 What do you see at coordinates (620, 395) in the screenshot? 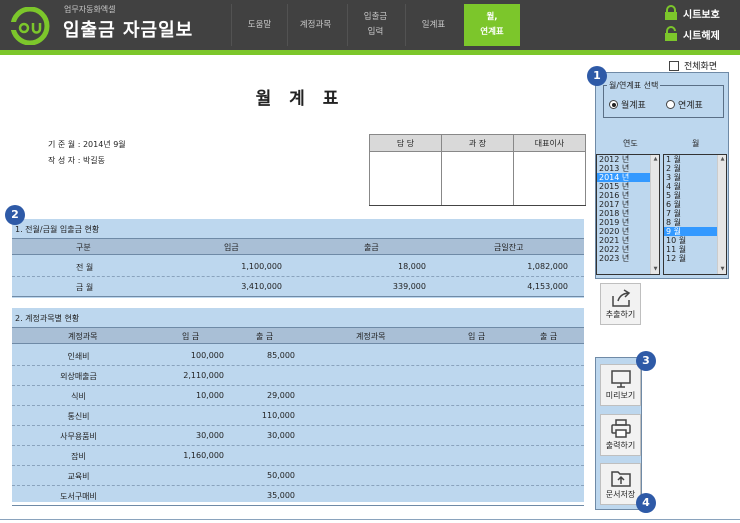
I see `preview-label: 미리보기` at bounding box center [620, 395].